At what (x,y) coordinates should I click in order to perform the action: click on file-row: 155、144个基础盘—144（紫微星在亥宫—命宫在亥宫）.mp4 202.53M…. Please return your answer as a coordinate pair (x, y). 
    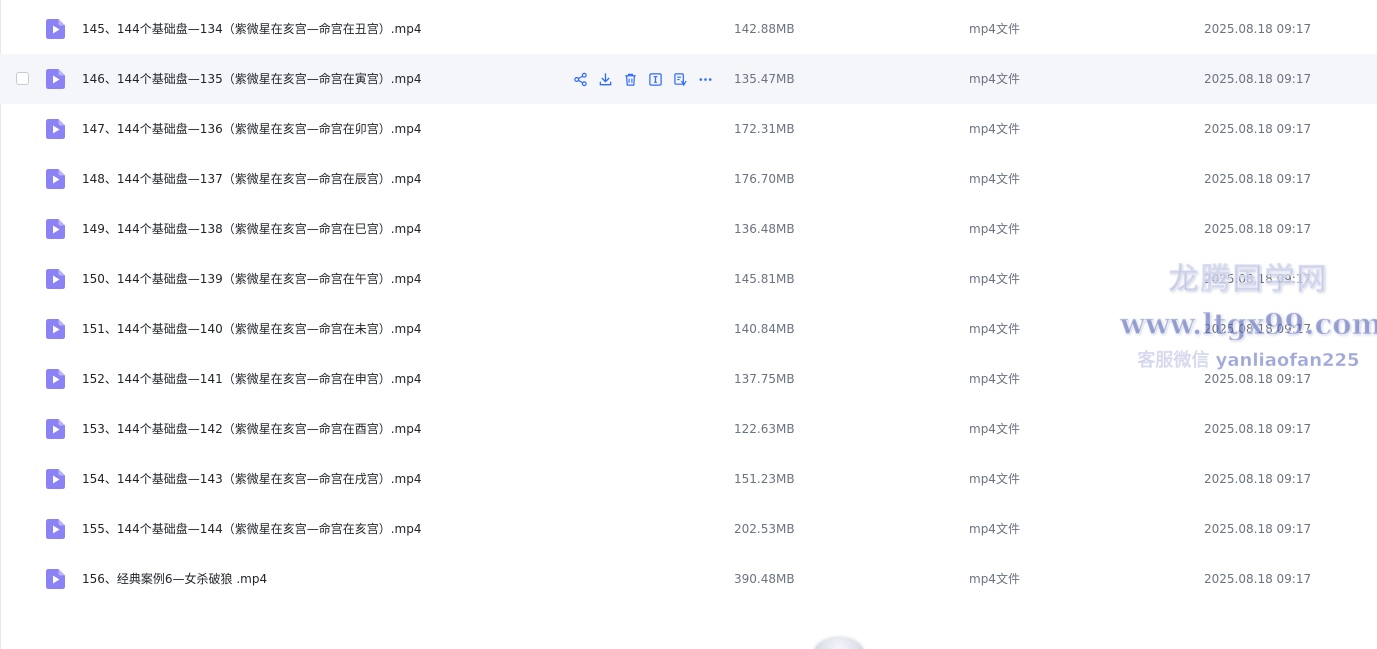
    Looking at the image, I should click on (688, 529).